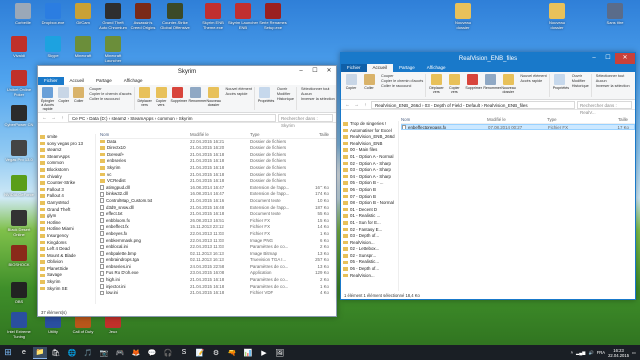 Image resolution: width=640 pixels, height=360 pixels. I want to click on tab-fichier: Fichier, so click(354, 68).